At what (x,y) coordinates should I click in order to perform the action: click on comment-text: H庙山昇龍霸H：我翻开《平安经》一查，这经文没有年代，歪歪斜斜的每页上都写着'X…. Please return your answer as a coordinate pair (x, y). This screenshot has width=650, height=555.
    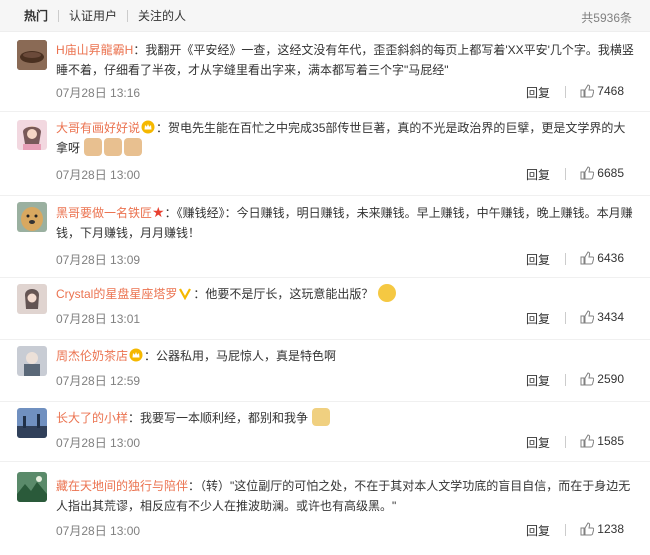
    Looking at the image, I should click on (345, 60).